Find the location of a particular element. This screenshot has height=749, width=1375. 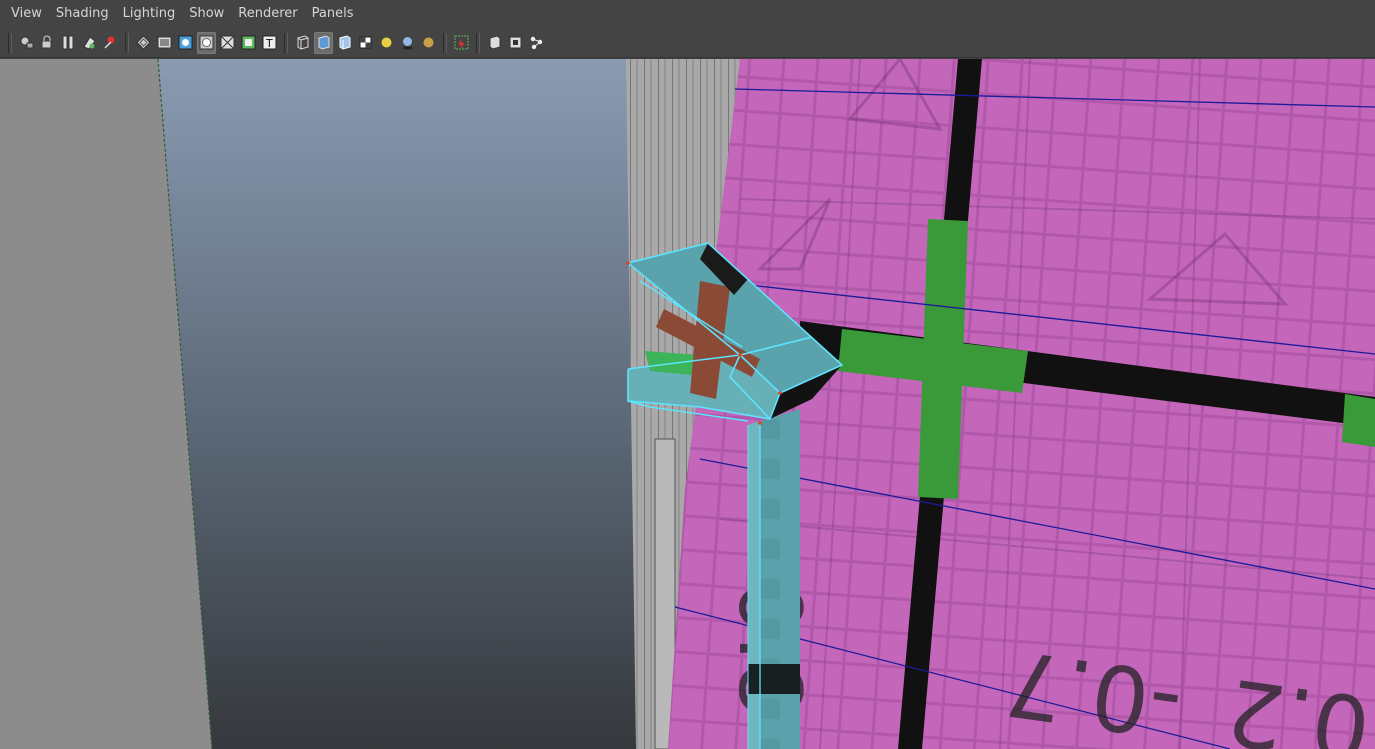

gate-mask-icon is located at coordinates (206, 42).